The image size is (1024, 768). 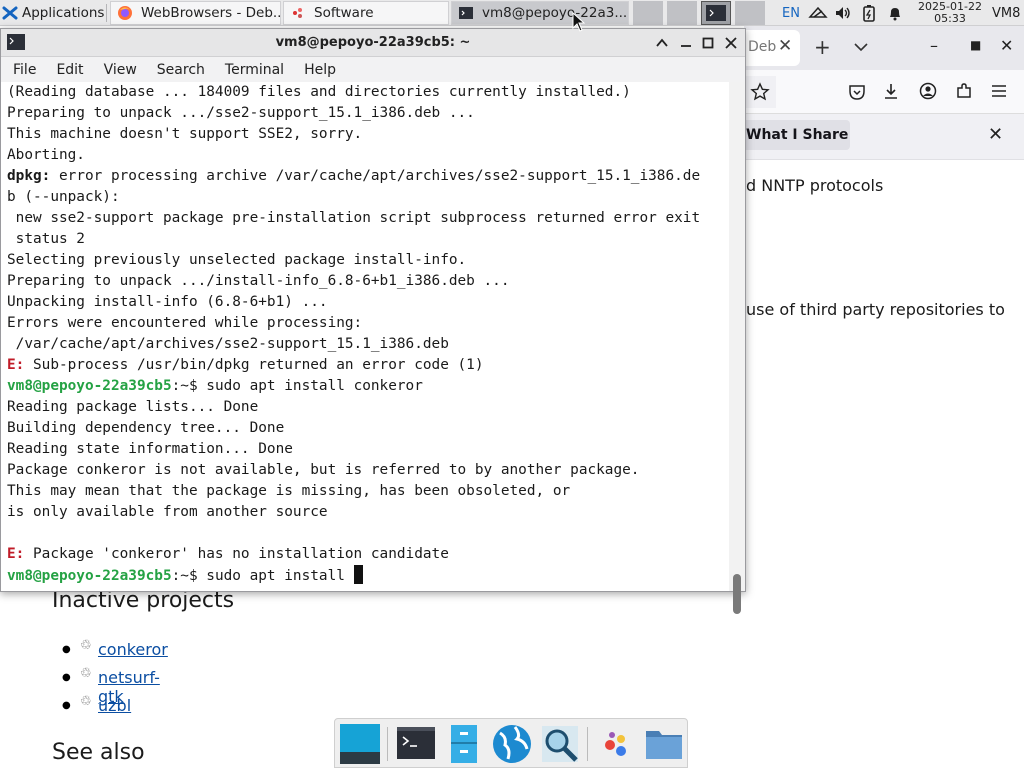 What do you see at coordinates (360, 744) in the screenshot?
I see `desktop-icon` at bounding box center [360, 744].